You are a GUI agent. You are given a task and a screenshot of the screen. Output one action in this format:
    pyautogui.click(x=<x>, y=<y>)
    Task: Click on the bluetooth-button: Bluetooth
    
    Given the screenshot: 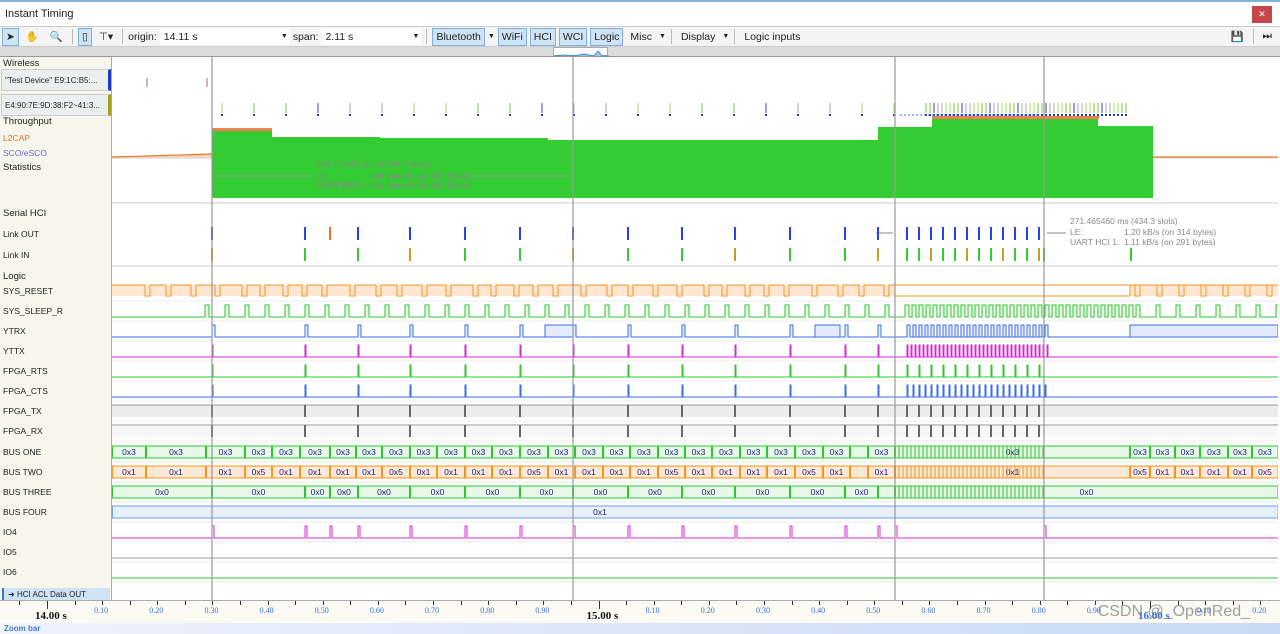 What is the action you would take?
    pyautogui.click(x=458, y=36)
    